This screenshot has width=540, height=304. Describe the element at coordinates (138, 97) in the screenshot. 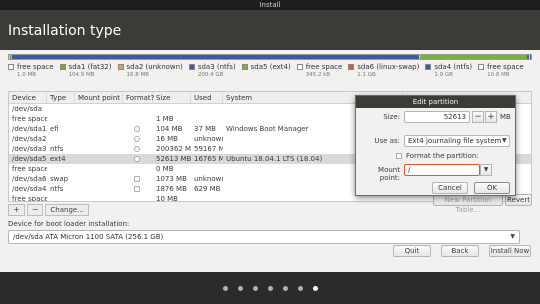

I see `col-format: Format?` at that location.